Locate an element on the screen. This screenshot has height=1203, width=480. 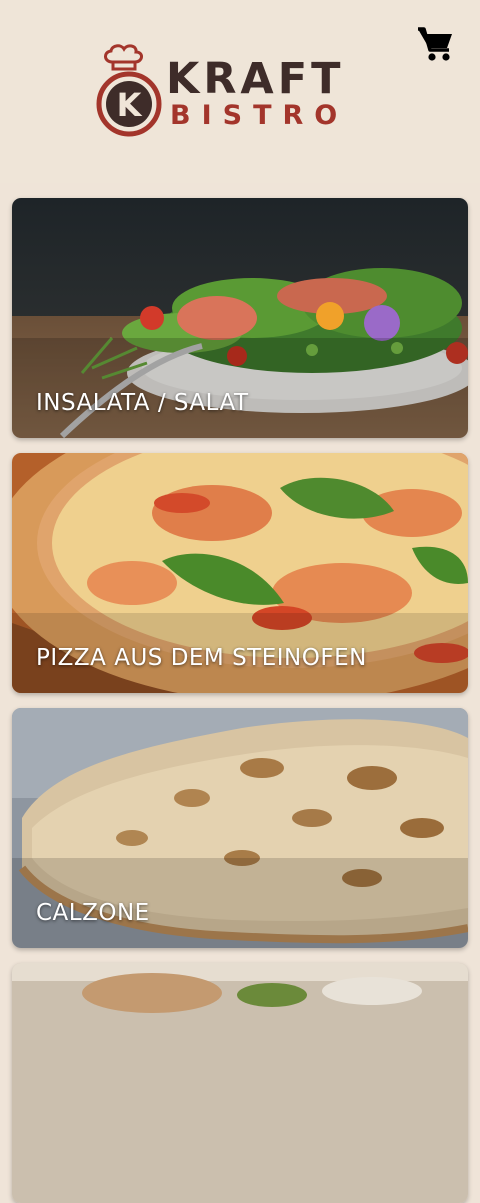
logo-word-bistro: BISTRO is located at coordinates (259, 115).